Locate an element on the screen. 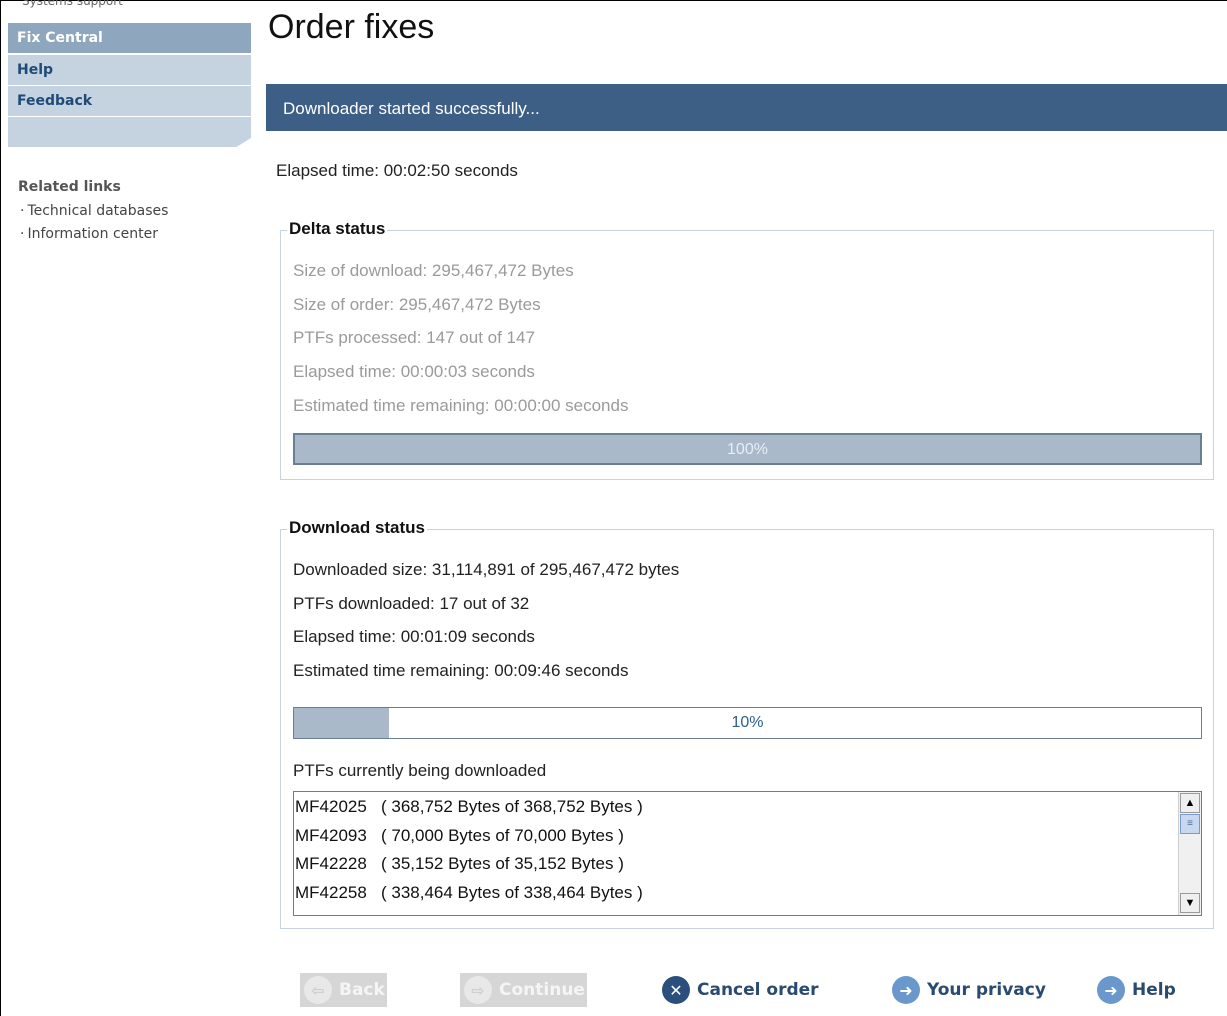 The image size is (1227, 1016). download-status-heading: Download status is located at coordinates (357, 528).